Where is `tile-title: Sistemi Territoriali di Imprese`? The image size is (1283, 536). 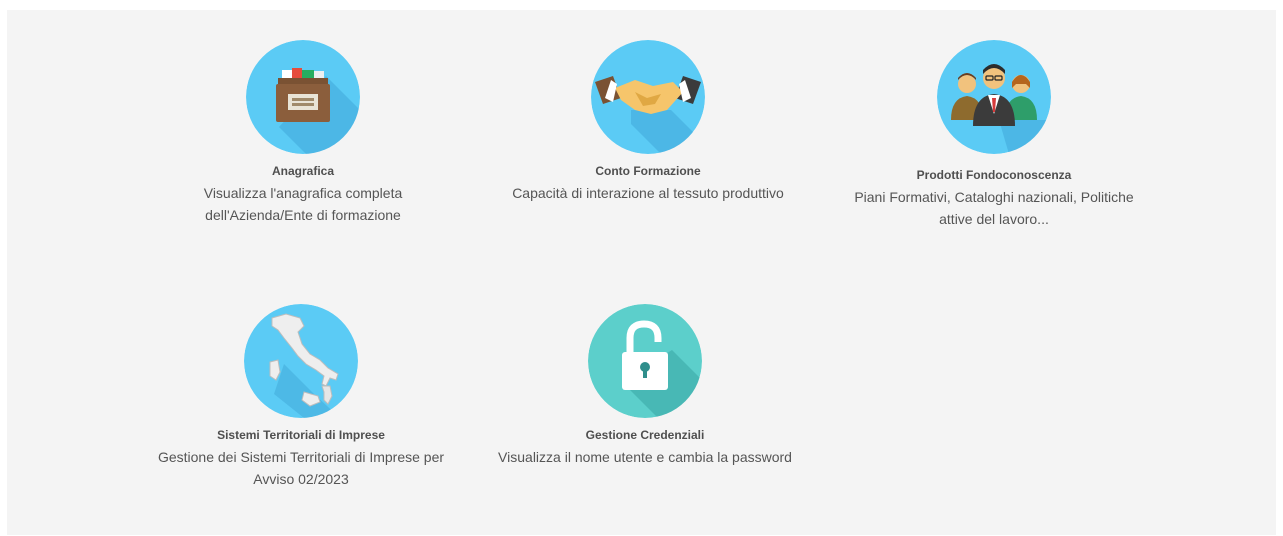
tile-title: Sistemi Territoriali di Imprese is located at coordinates (301, 435).